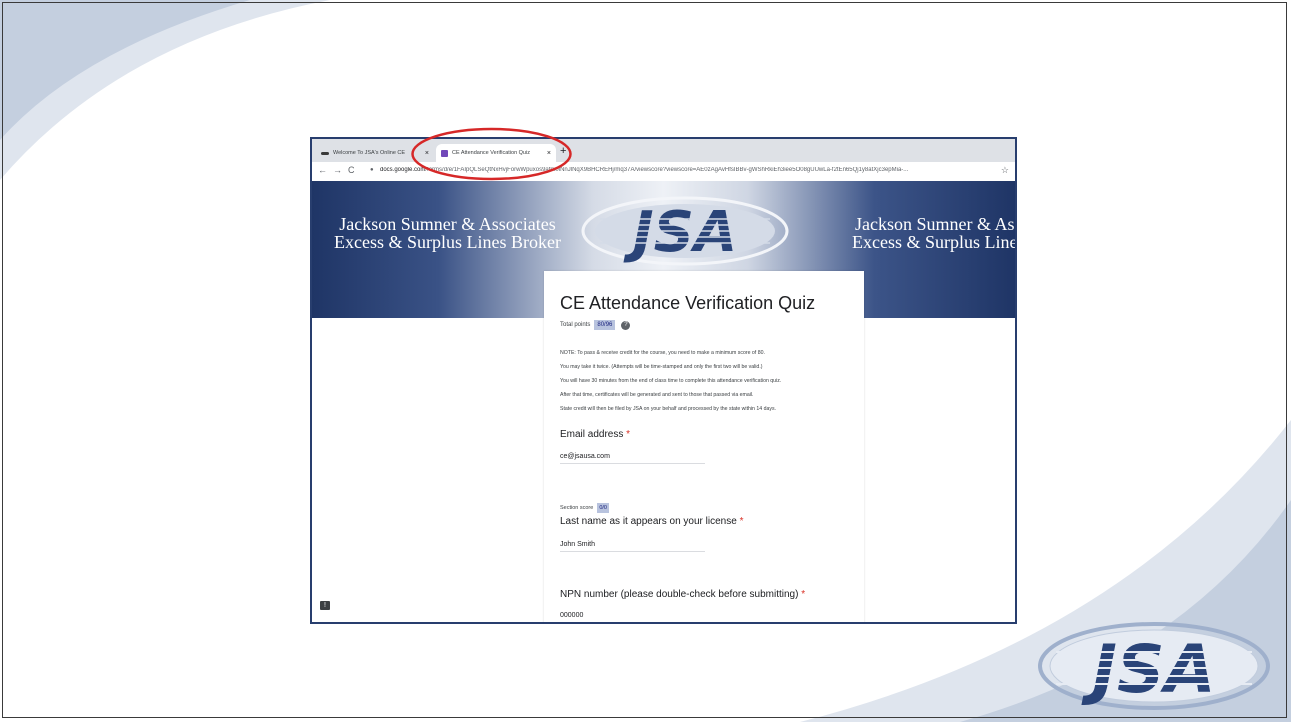 The height and width of the screenshot is (722, 1291). I want to click on reload-icon: C, so click(354, 170).